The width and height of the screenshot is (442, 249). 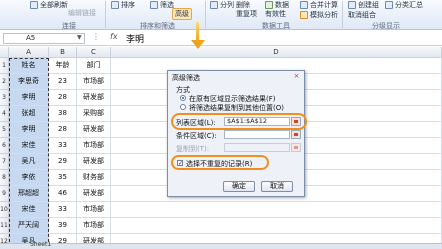 I want to click on cell: 年龄, so click(x=63, y=66).